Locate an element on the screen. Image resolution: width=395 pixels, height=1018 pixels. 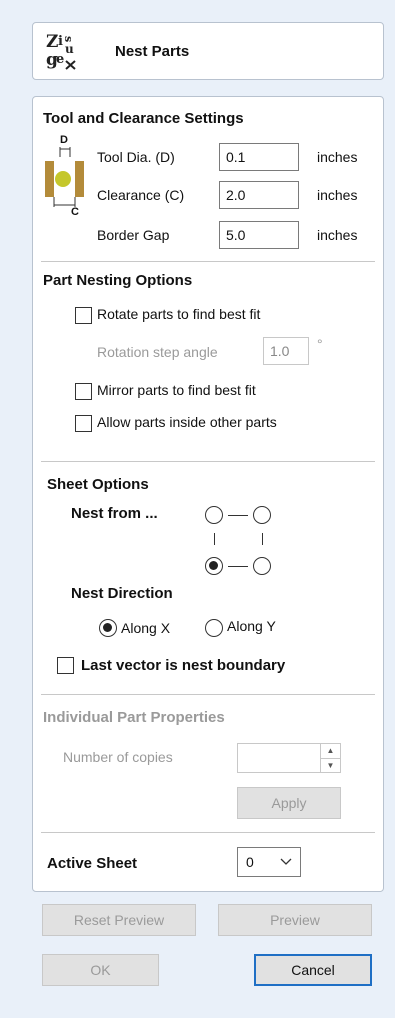
allow-inside-checkbox is located at coordinates (83, 423).